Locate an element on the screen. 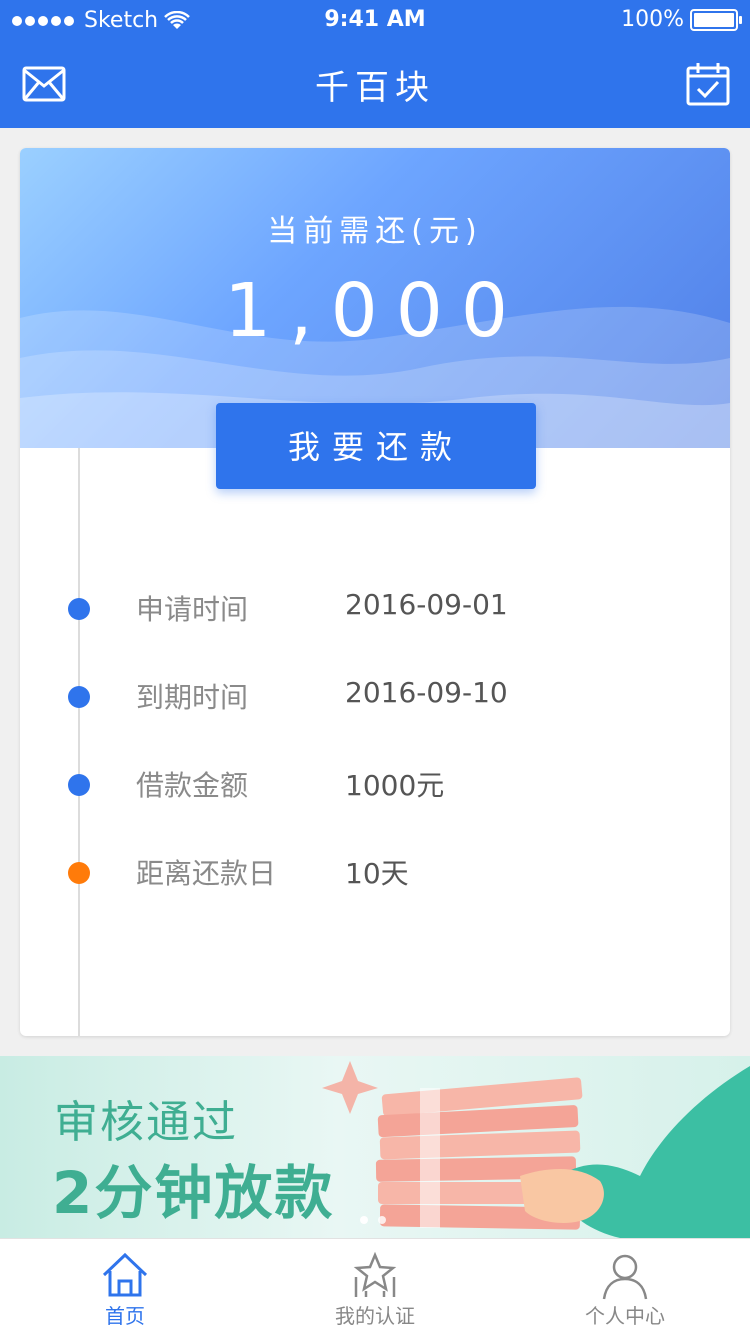 The image size is (750, 1335). page-title: 千百块 is located at coordinates (375, 88).